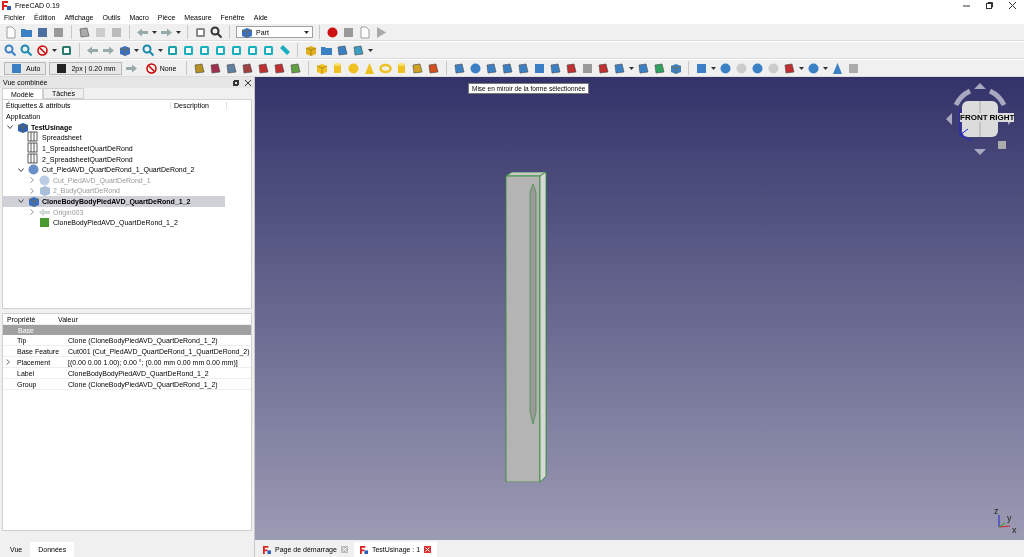 This screenshot has height=557, width=1024. Describe the element at coordinates (1014, 530) in the screenshot. I see `axis-label: x` at that location.